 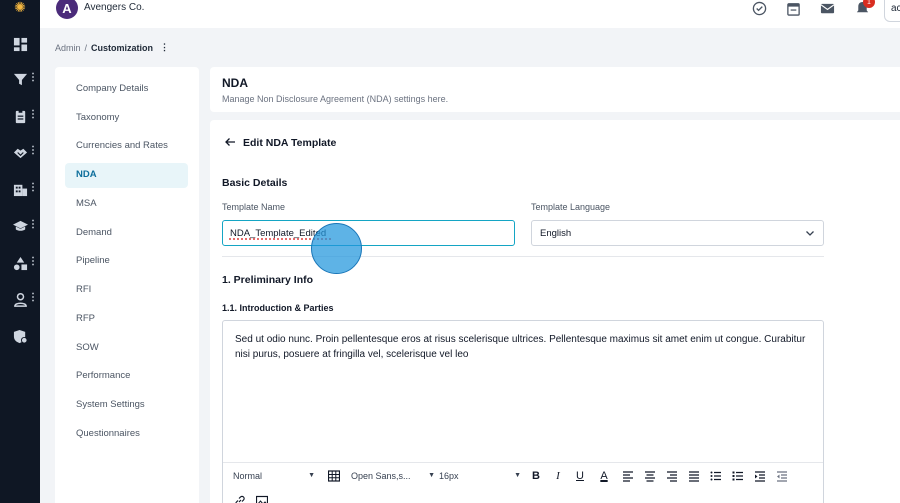 I want to click on outdent-icon, so click(x=782, y=476).